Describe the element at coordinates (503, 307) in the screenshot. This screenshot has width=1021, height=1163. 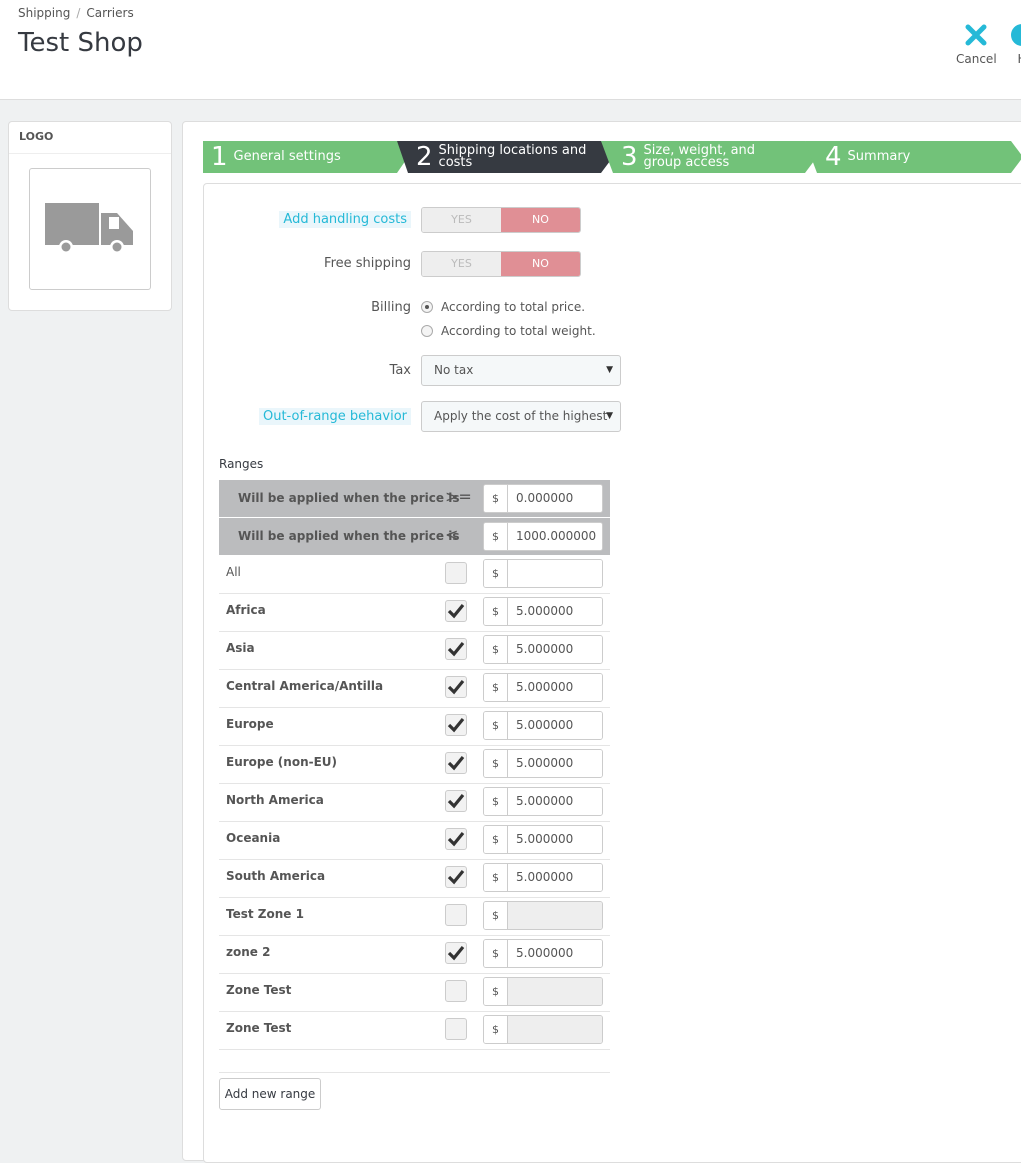
I see `billing-option-price: According to total price.` at that location.